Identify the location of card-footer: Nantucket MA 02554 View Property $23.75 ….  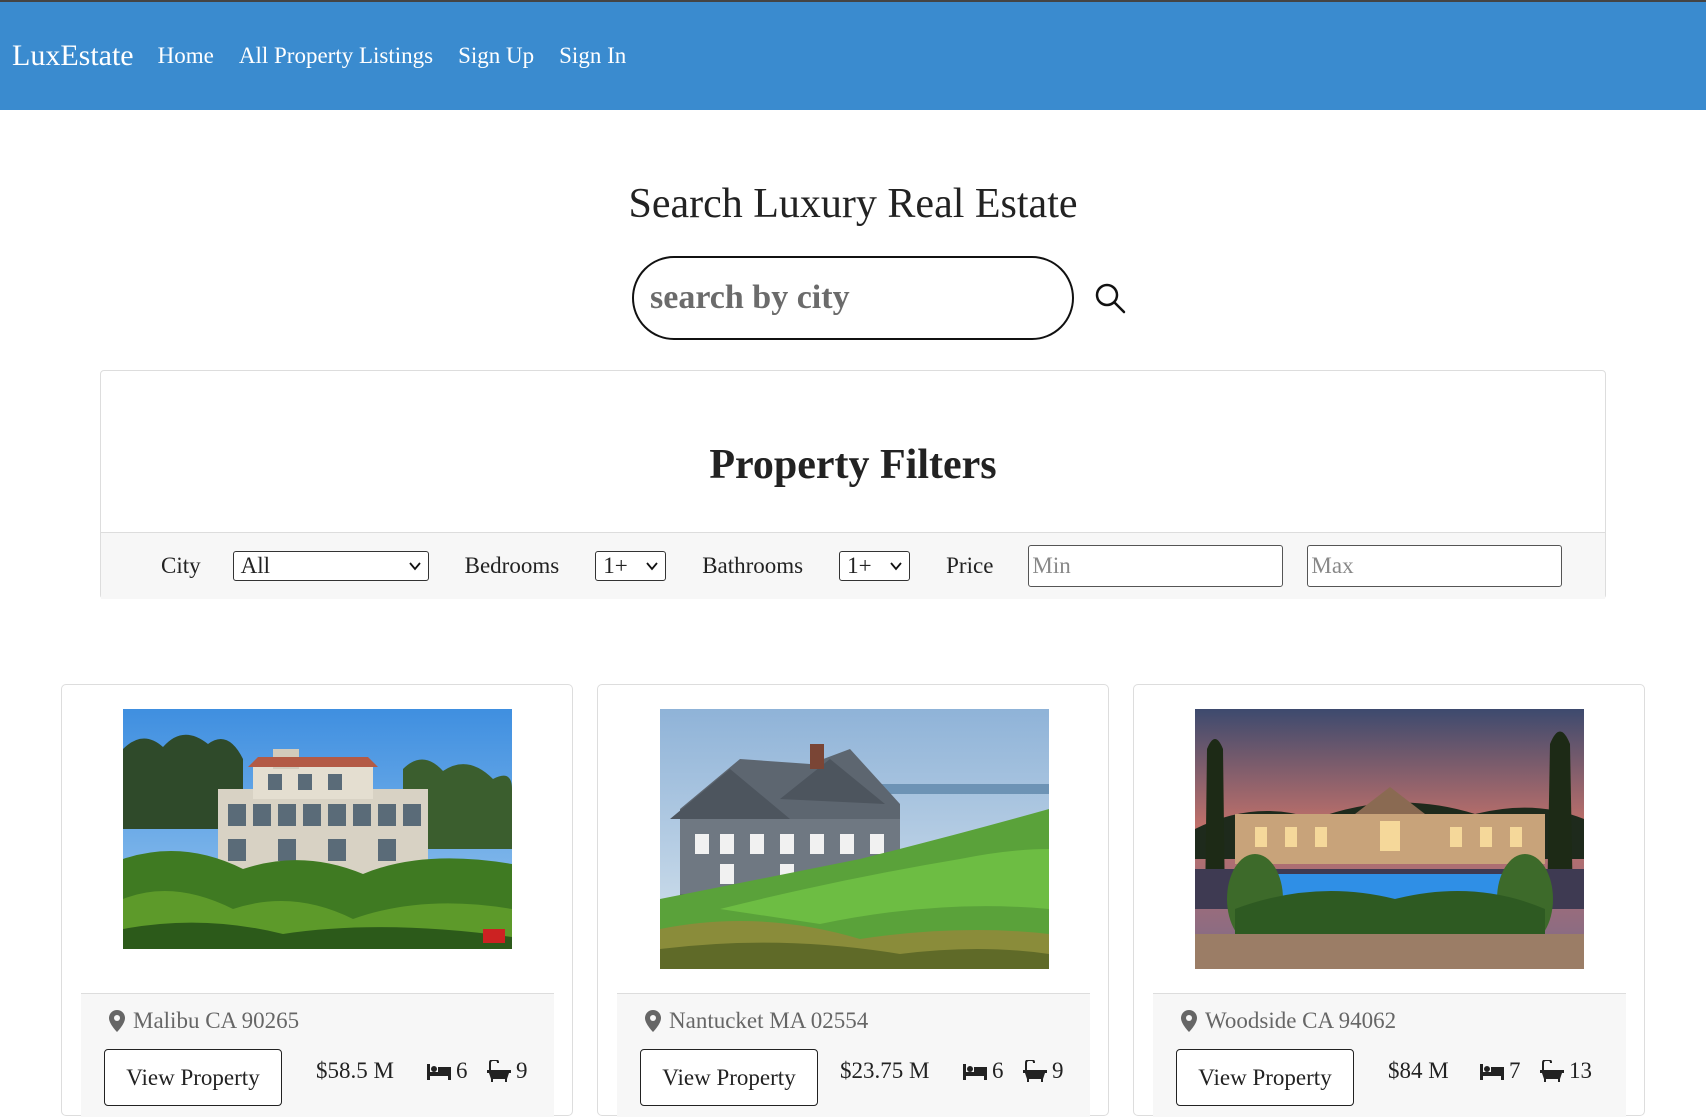
(853, 1055).